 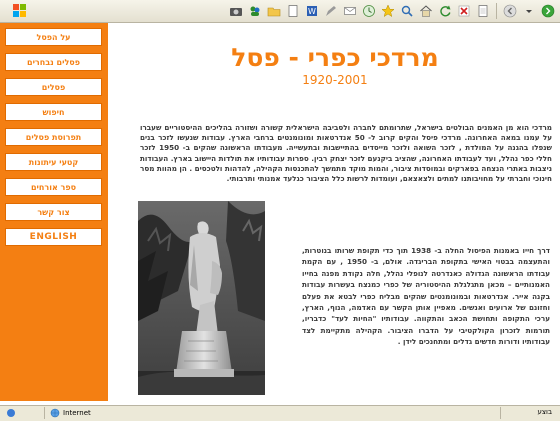 I want to click on nav-english: ENGLISH, so click(x=53, y=237).